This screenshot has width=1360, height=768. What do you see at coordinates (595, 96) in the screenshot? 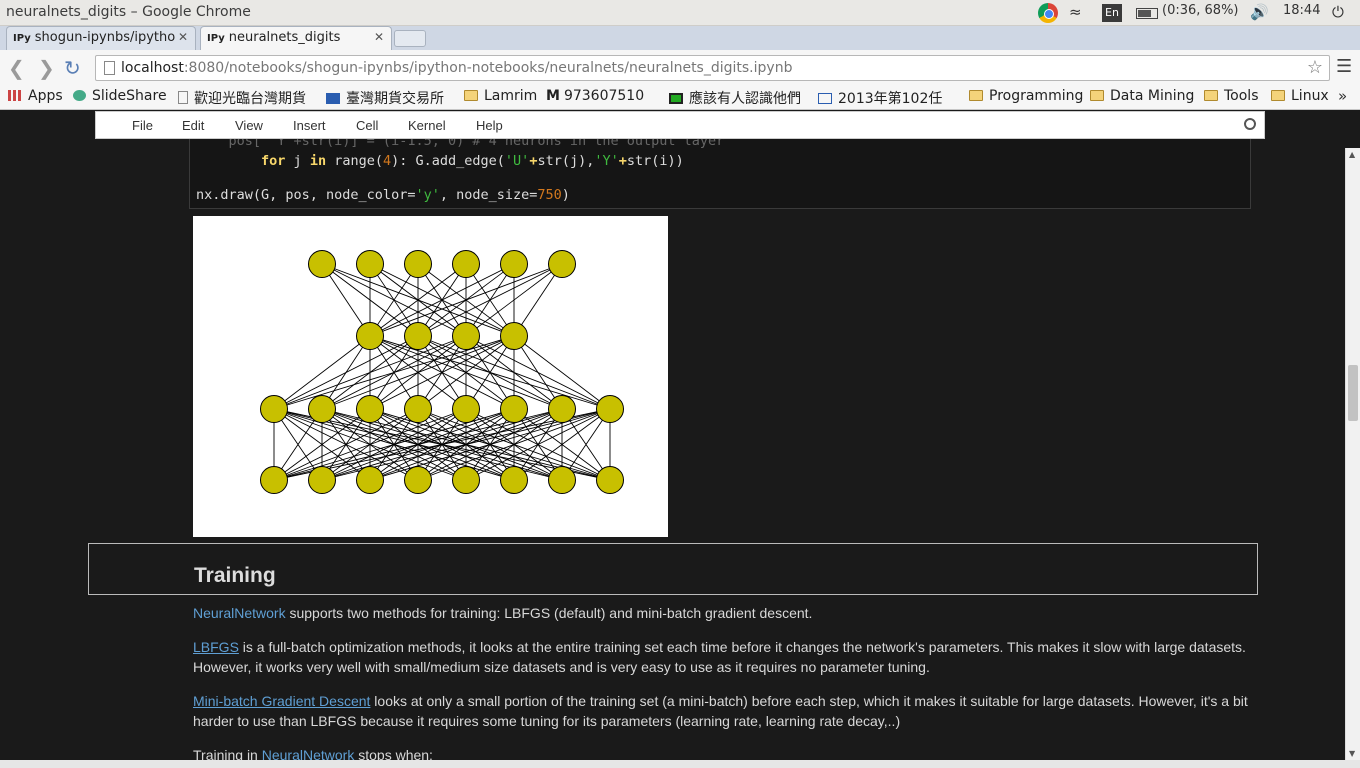
I see `bookmark-973607510: M 973607510` at bounding box center [595, 96].